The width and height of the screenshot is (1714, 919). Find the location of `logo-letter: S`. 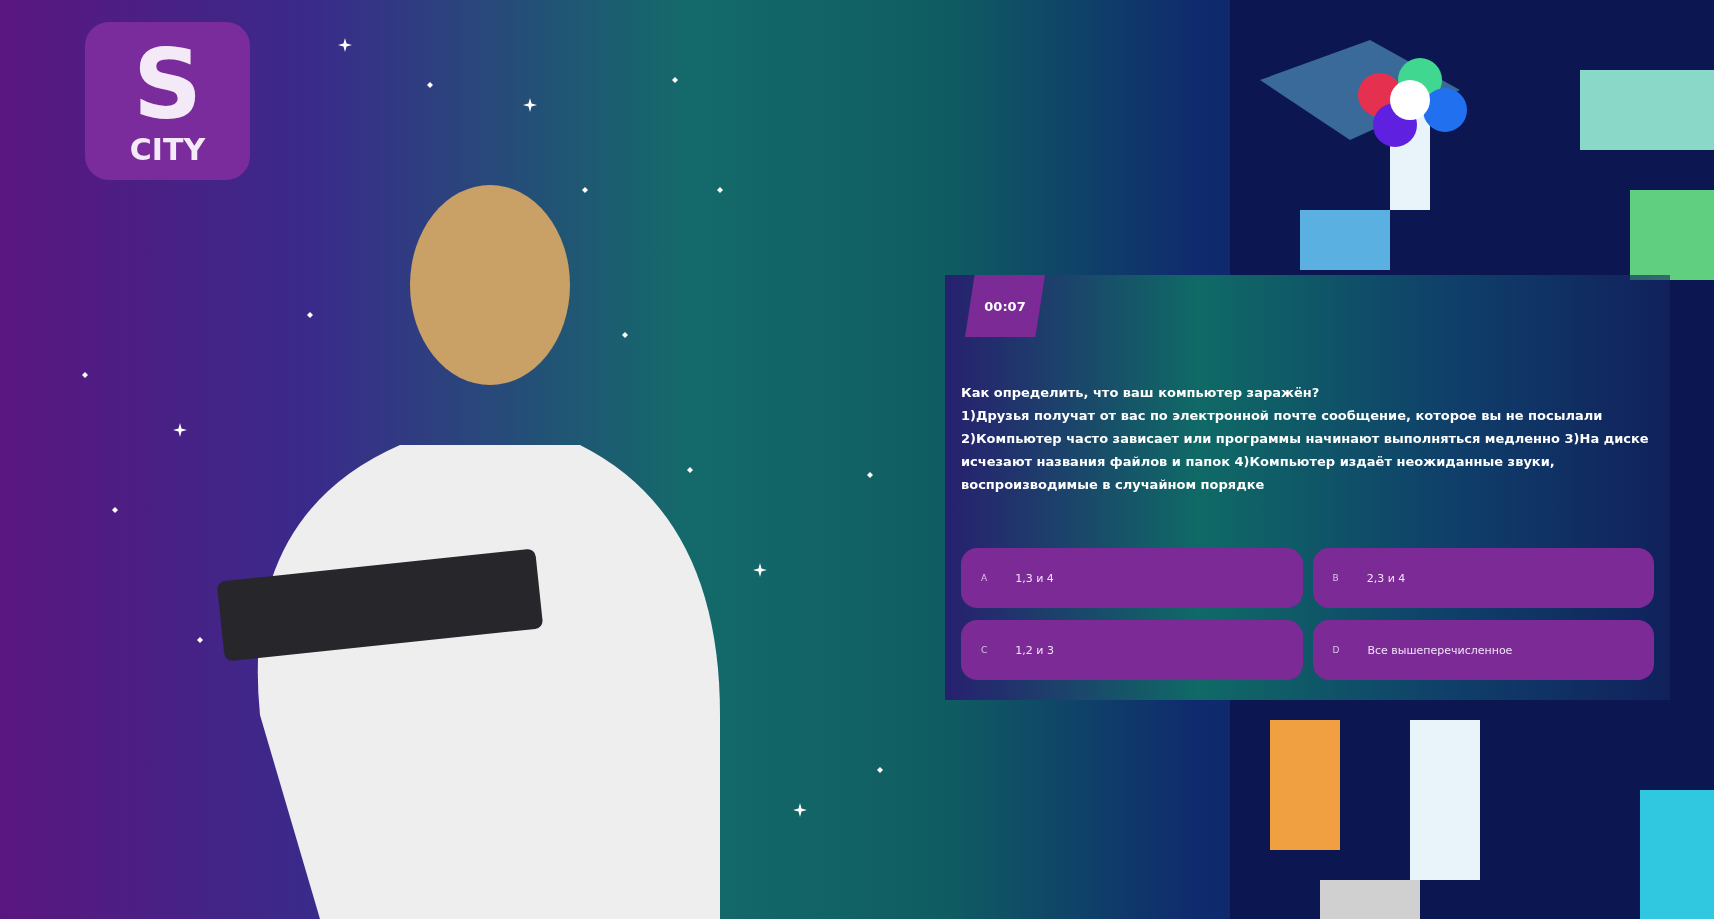

logo-letter: S is located at coordinates (167, 84).